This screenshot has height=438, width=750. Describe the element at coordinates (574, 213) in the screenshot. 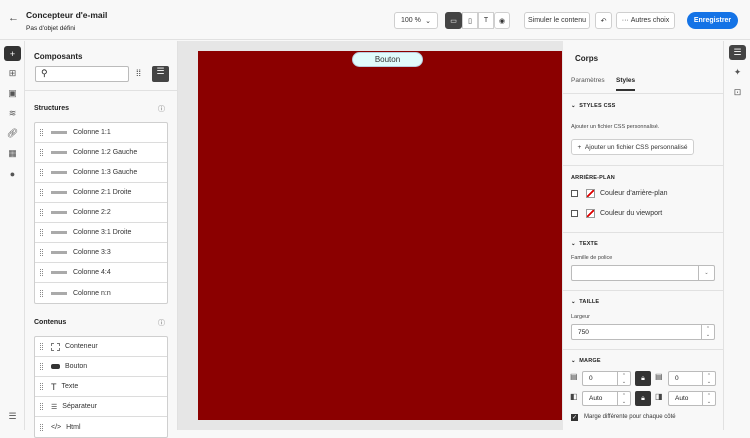

I see `viewport-color-checkbox` at that location.